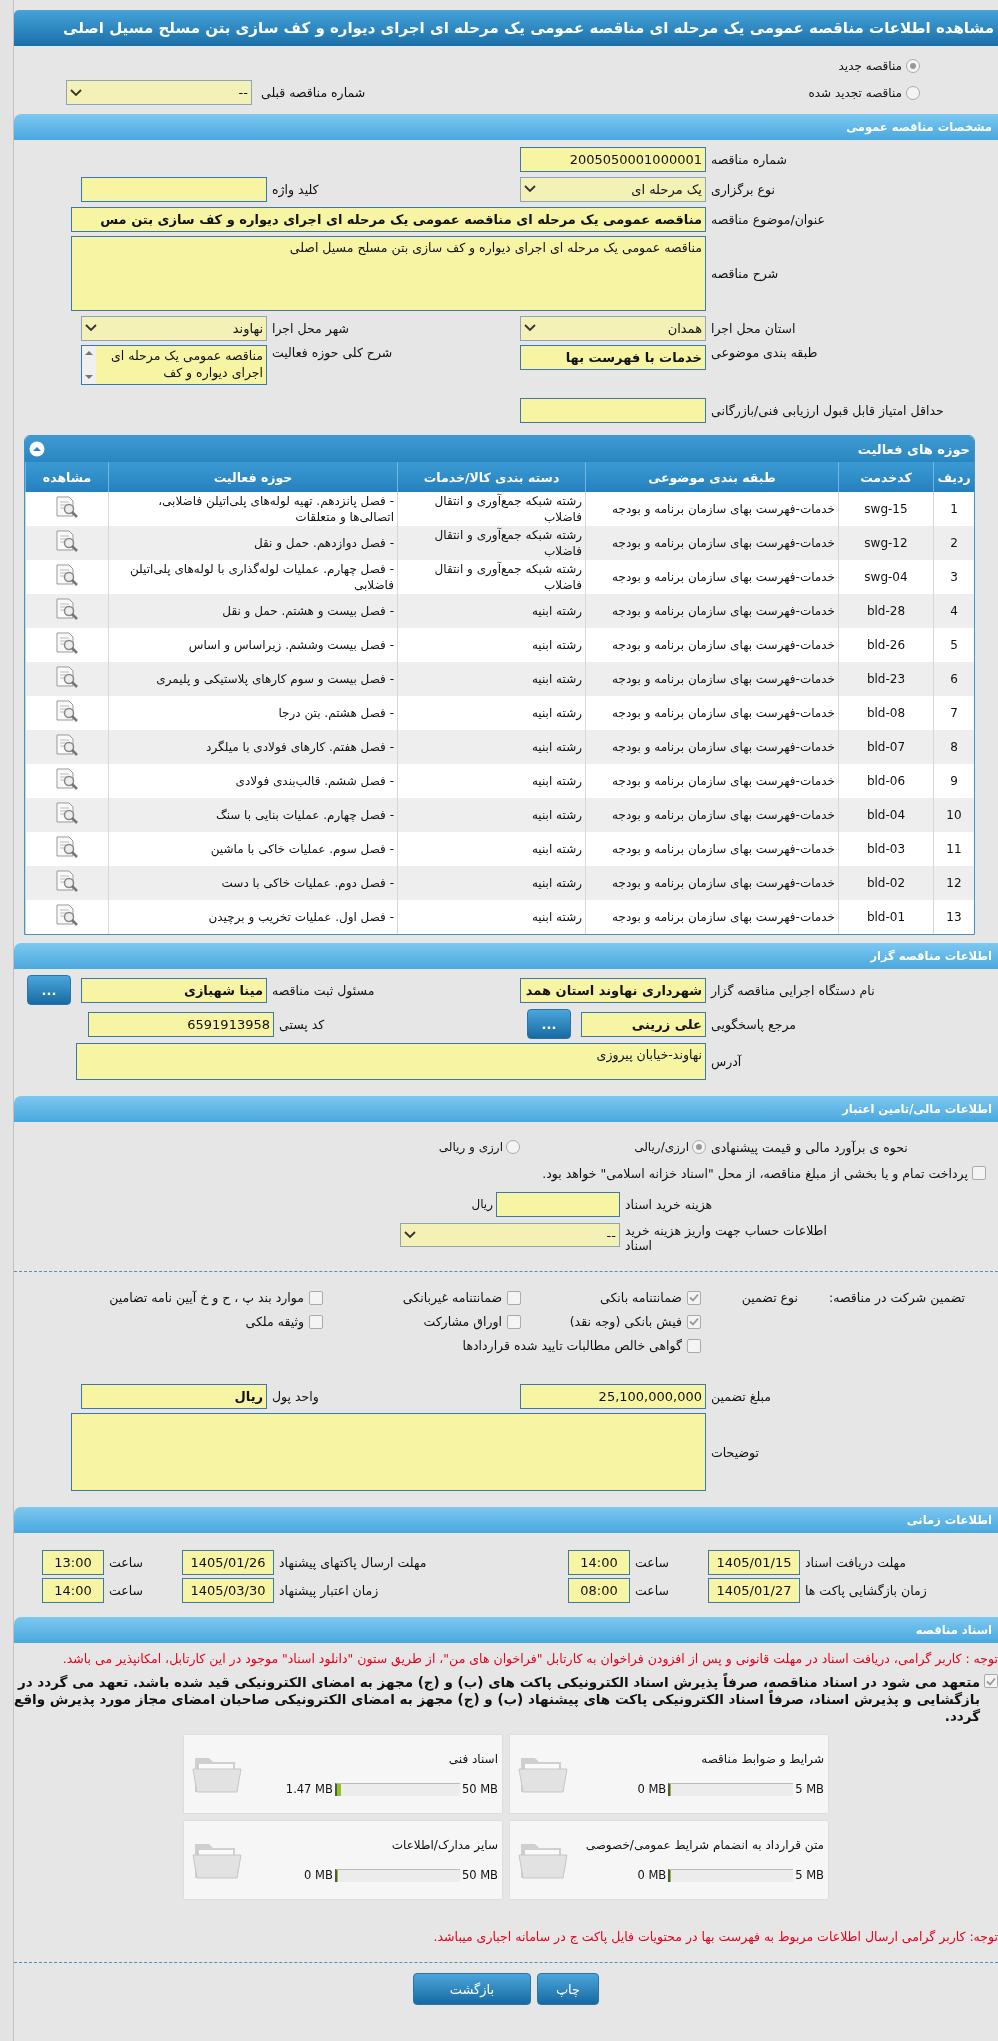 The width and height of the screenshot is (998, 2041). What do you see at coordinates (310, 328) in the screenshot?
I see `field-label: شهر محل اجرا` at bounding box center [310, 328].